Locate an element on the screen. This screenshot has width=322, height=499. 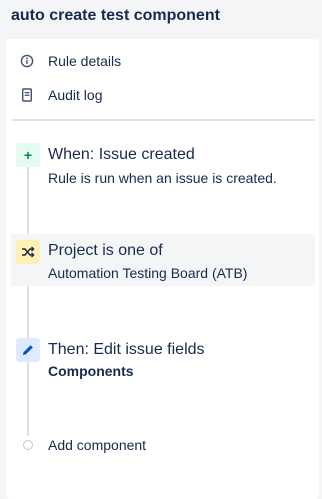
add-component-dot-icon is located at coordinates (28, 445).